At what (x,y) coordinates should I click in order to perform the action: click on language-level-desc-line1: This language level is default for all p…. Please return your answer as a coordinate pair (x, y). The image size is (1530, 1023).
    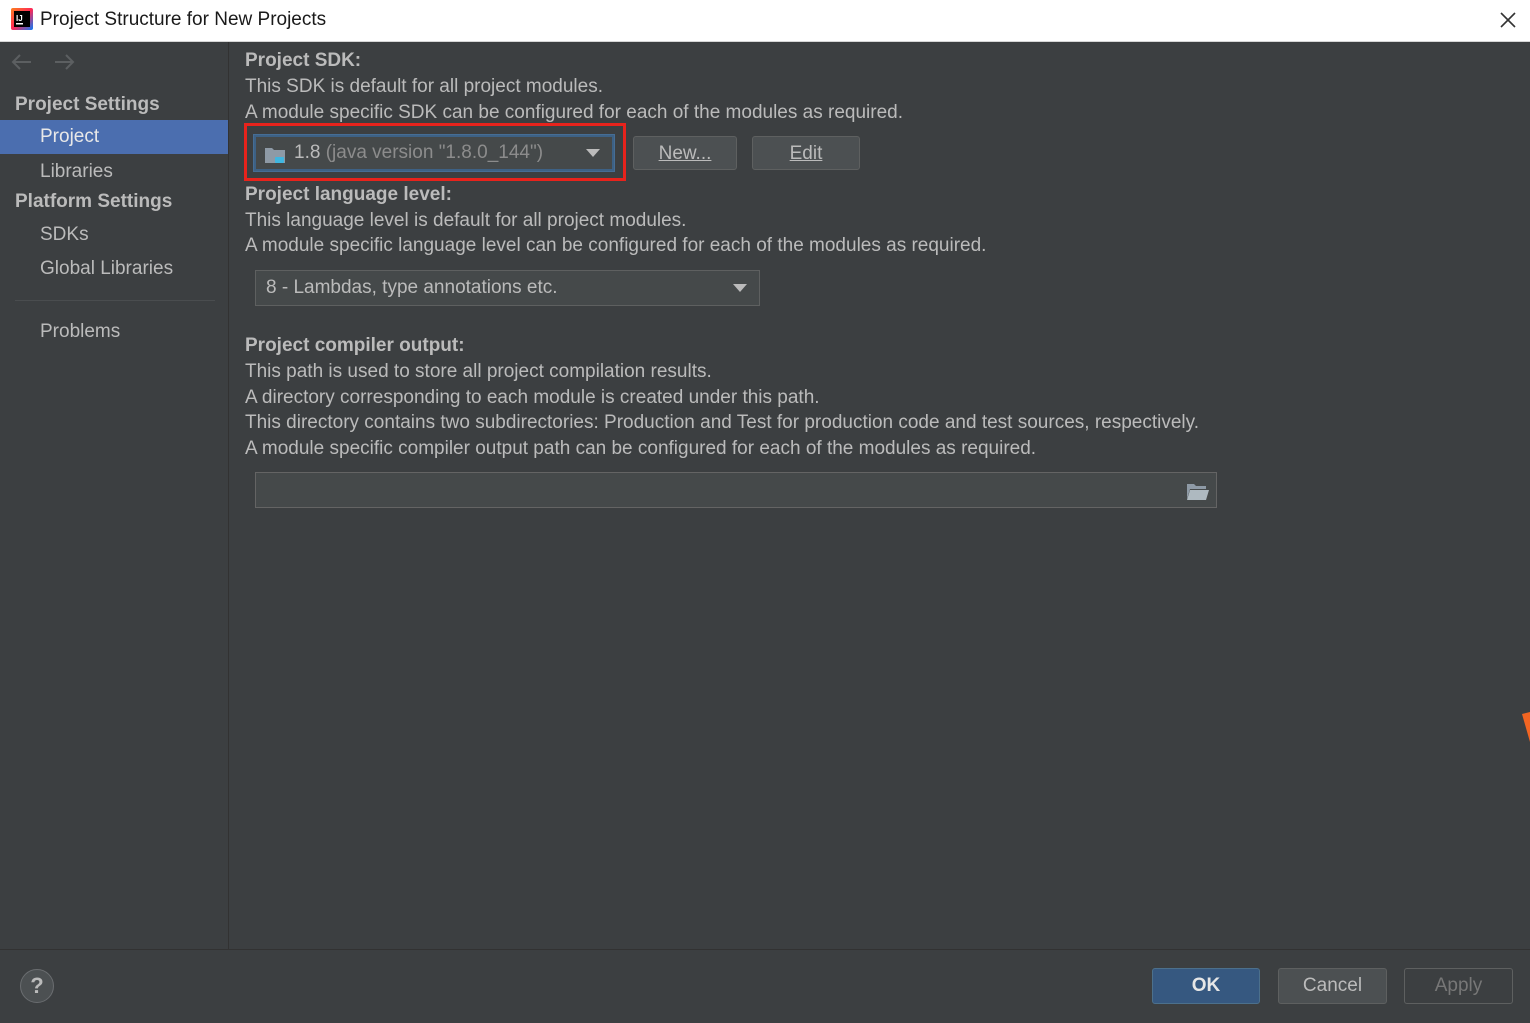
    Looking at the image, I should click on (466, 220).